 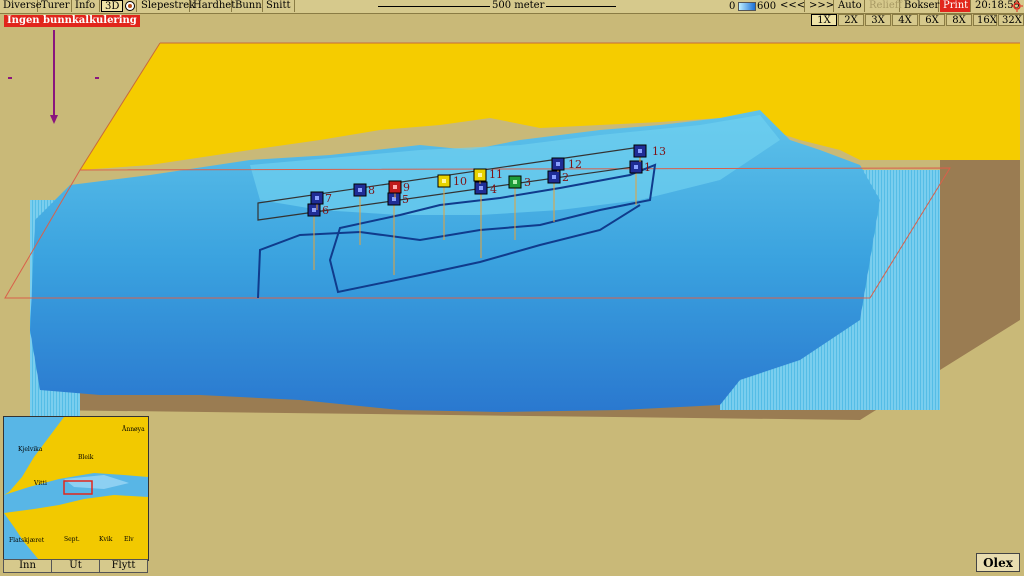 I want to click on svg-text: 1, so click(x=647, y=167).